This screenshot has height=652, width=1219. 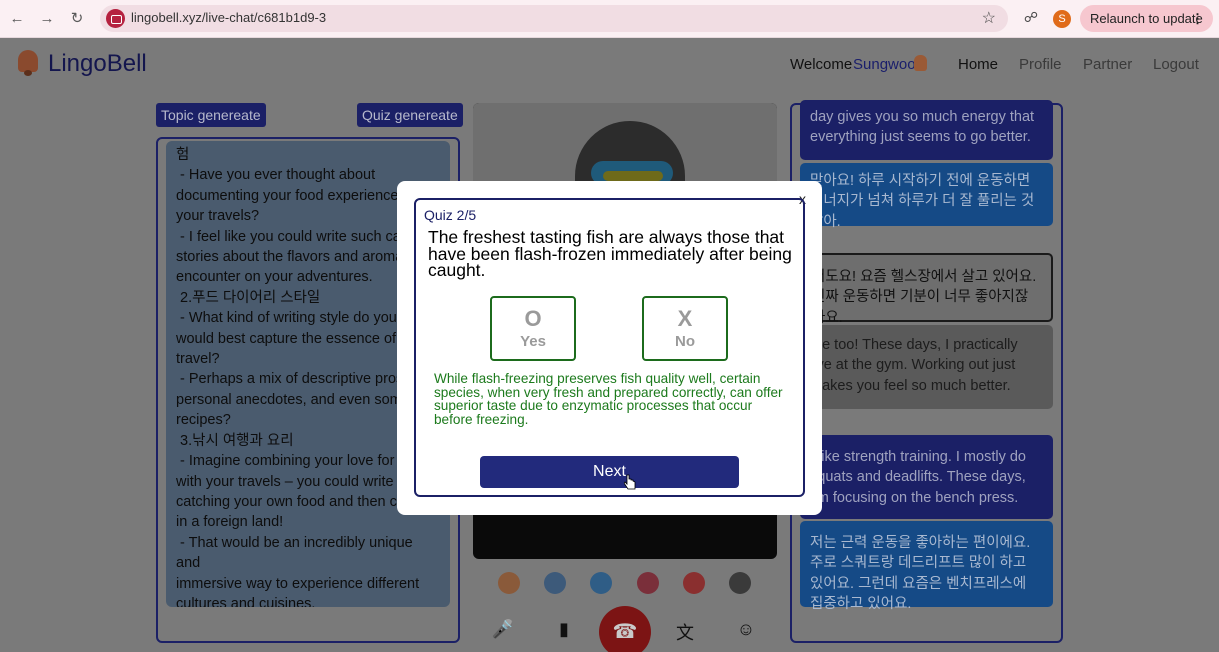 What do you see at coordinates (17, 19) in the screenshot?
I see `back-icon: ←` at bounding box center [17, 19].